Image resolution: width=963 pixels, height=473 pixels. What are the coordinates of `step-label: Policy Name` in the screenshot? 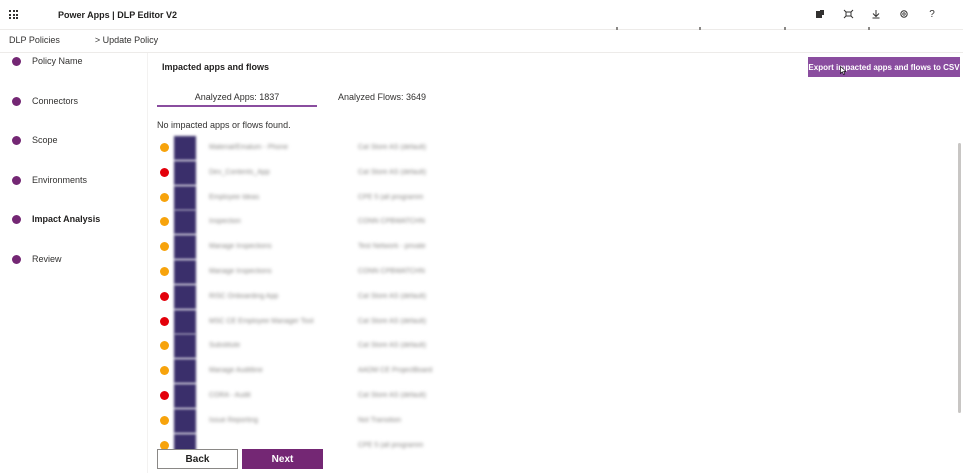 It's located at (57, 61).